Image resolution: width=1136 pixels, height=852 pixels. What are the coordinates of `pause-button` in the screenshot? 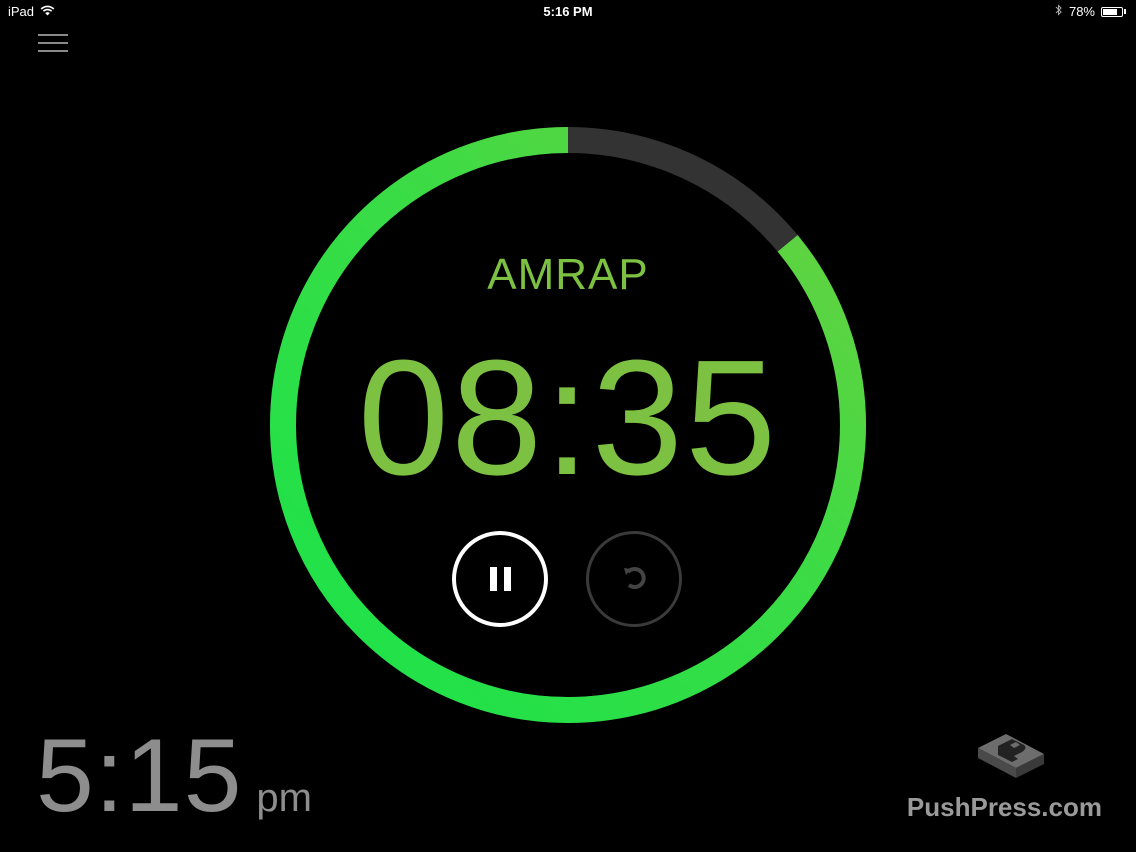 It's located at (500, 579).